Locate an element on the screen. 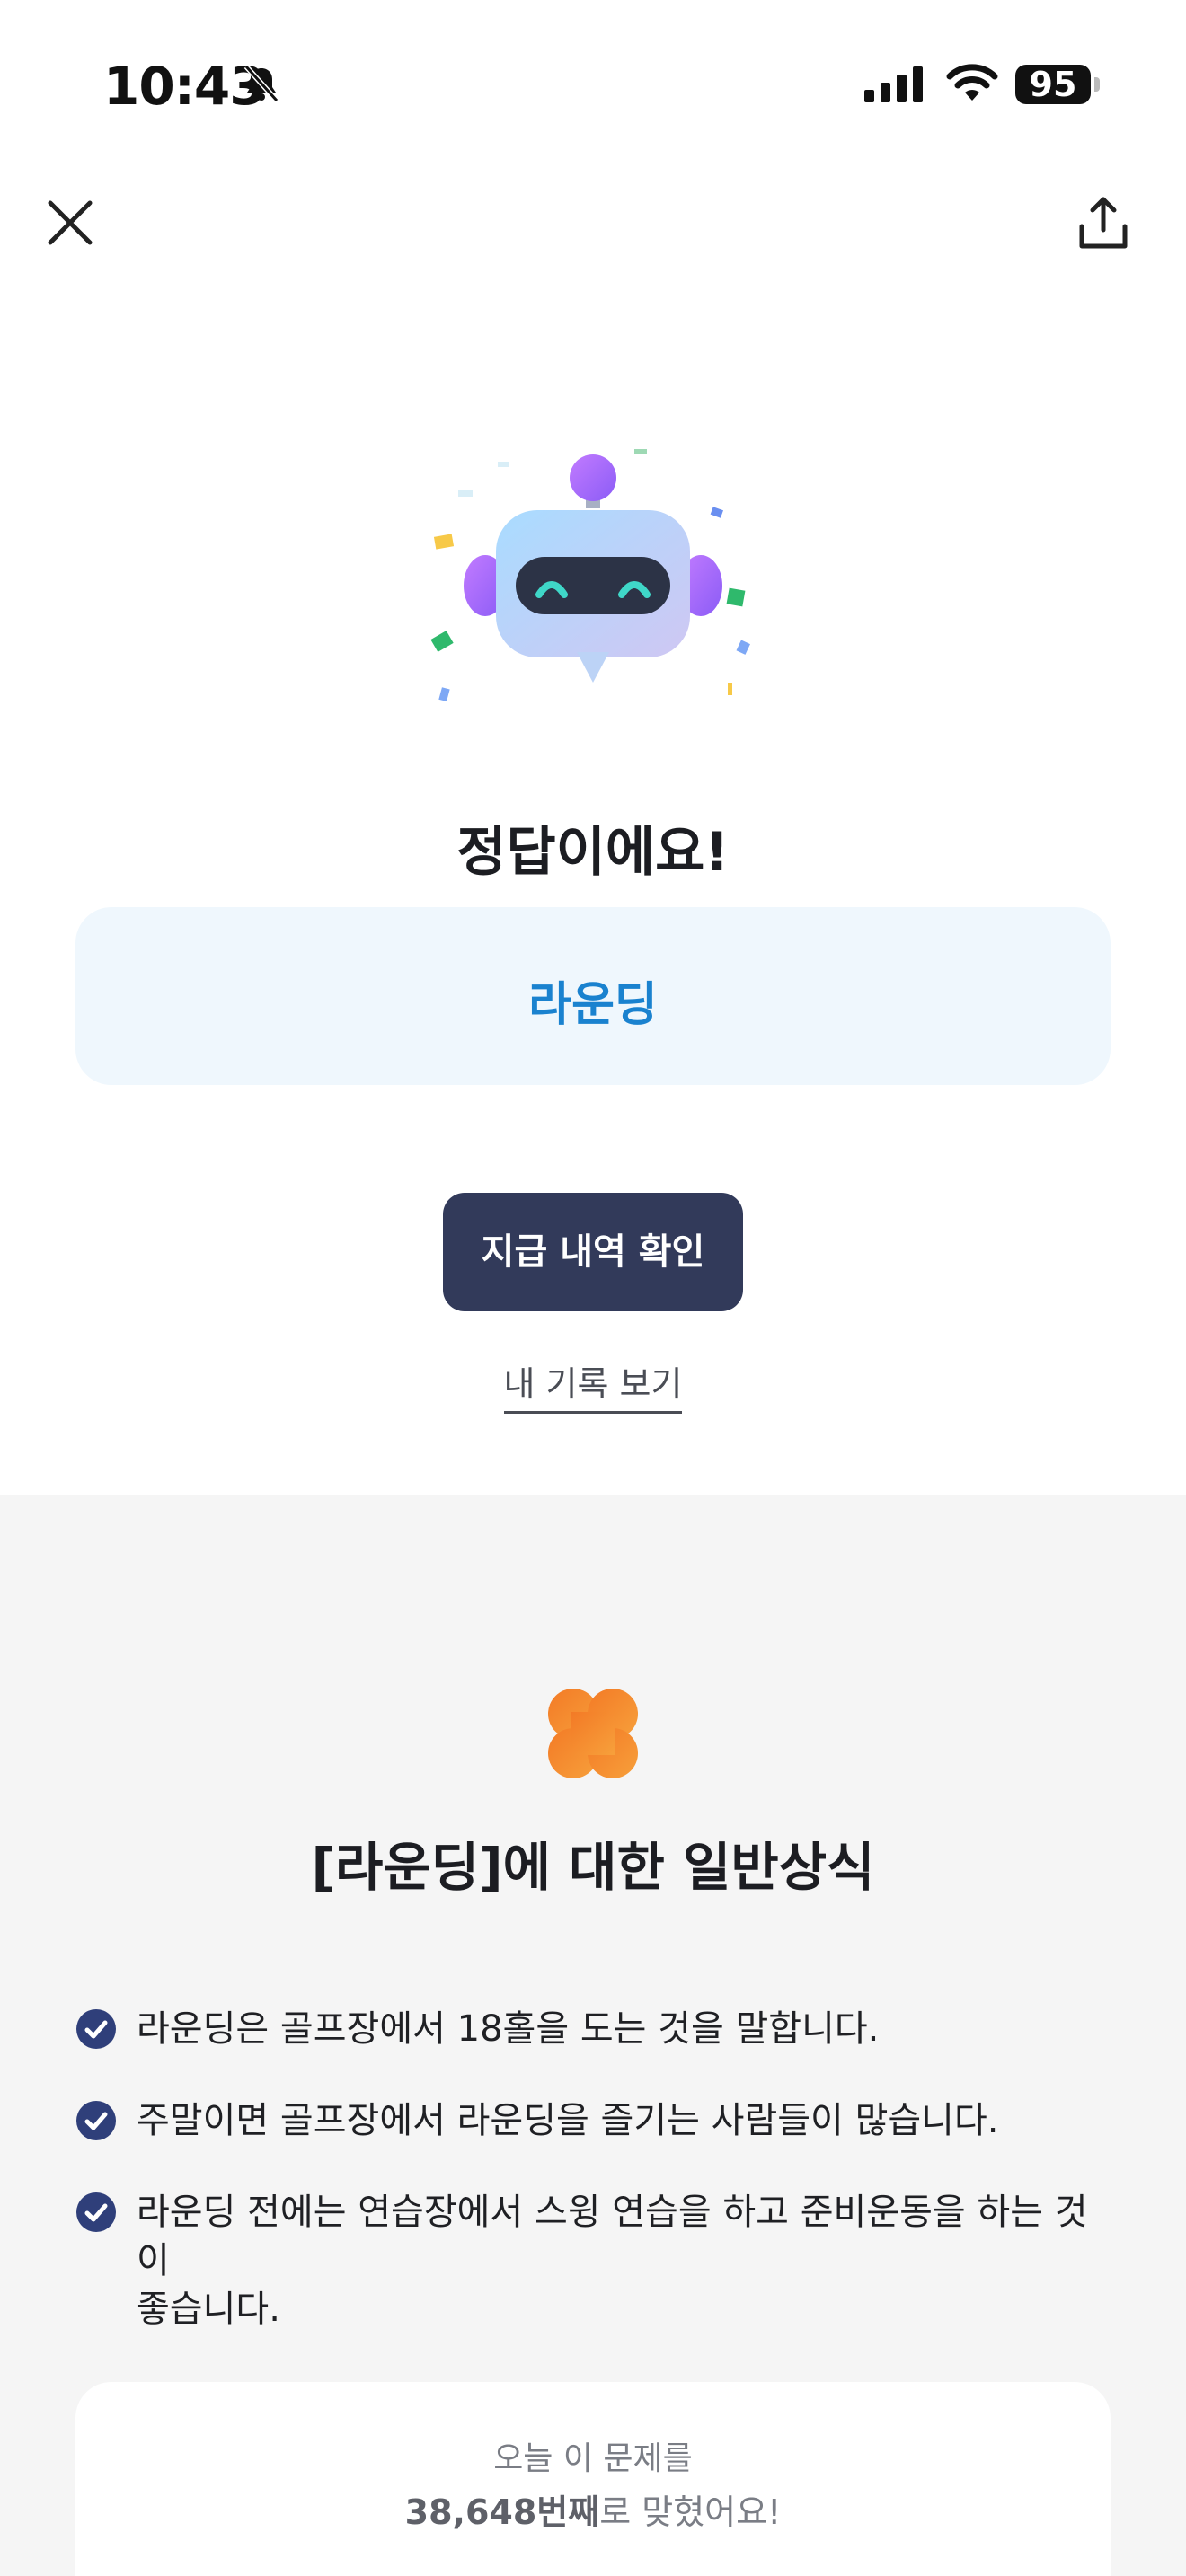  share-button is located at coordinates (1103, 222).